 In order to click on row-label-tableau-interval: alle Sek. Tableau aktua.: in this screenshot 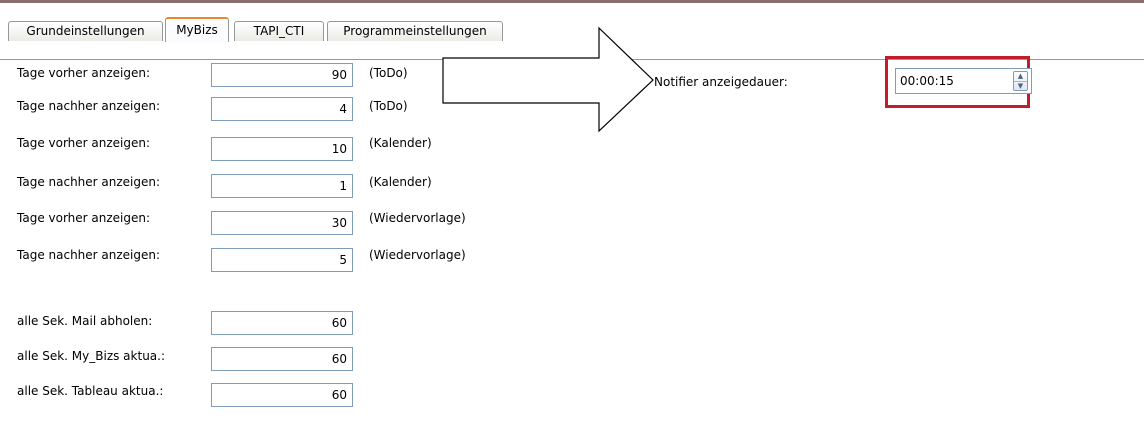, I will do `click(90, 391)`.